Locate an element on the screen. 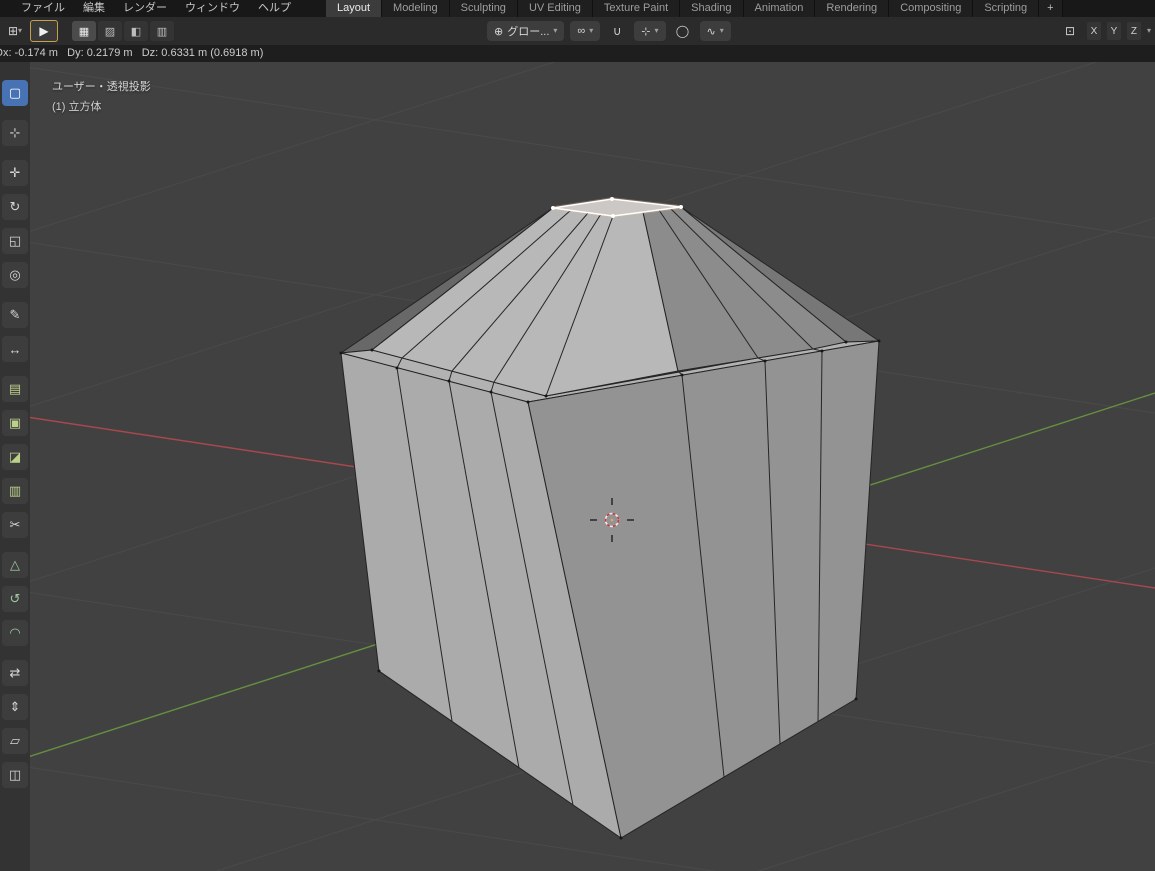 The height and width of the screenshot is (871, 1155). workspace-tab-sculpting: Sculpting is located at coordinates (483, 8).